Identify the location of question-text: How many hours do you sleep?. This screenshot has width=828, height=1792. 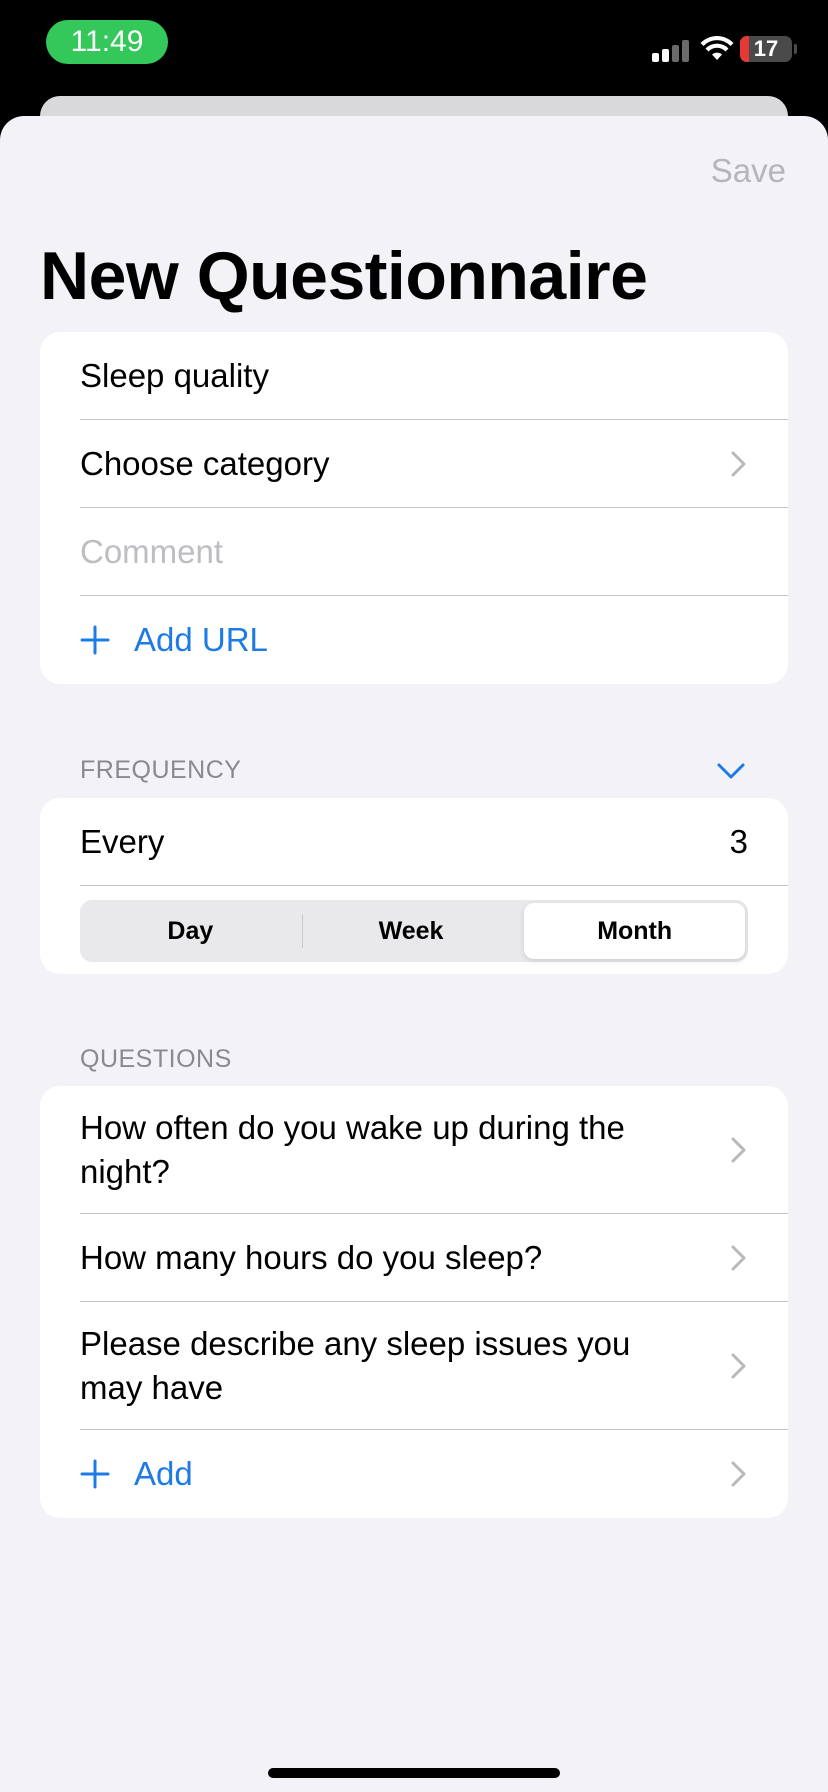
(311, 1257).